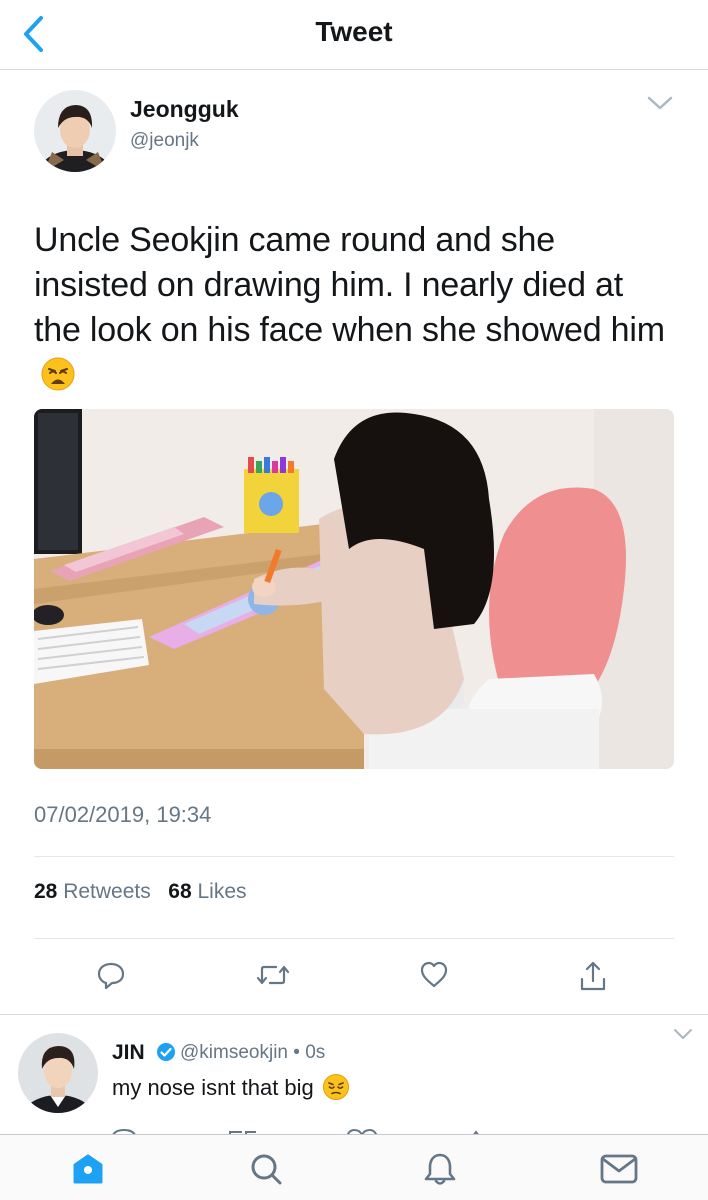 The image size is (708, 1200). I want to click on tweet-options-button, so click(660, 105).